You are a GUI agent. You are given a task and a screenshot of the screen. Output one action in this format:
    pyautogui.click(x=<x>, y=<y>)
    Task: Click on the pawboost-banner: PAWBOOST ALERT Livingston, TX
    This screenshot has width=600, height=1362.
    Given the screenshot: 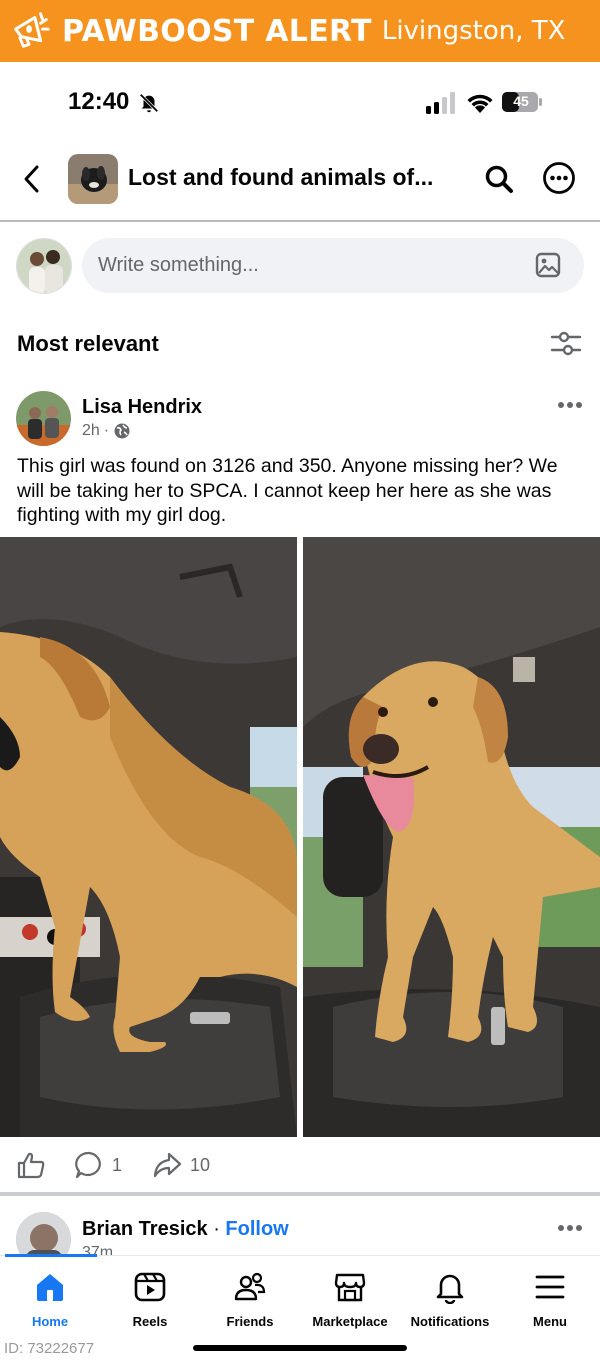 What is the action you would take?
    pyautogui.click(x=300, y=31)
    